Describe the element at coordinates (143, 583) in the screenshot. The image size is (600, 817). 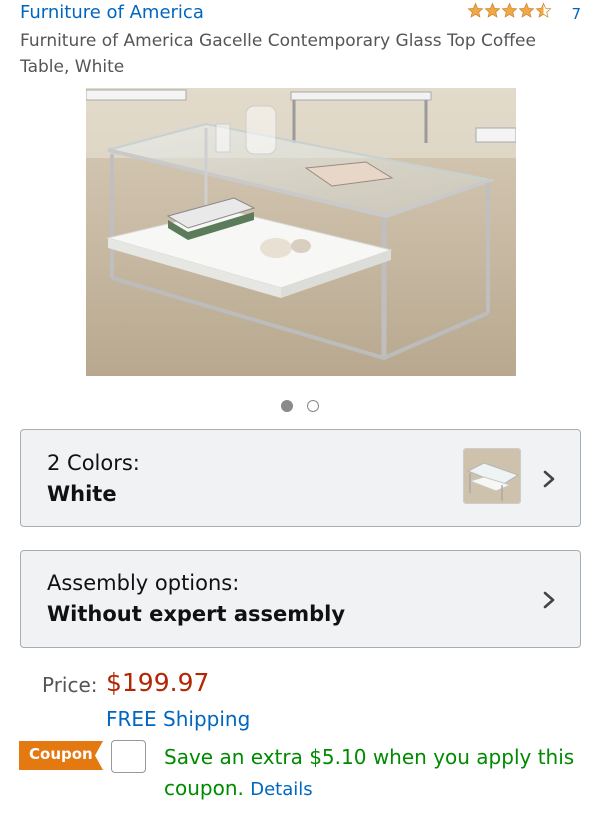
I see `assembly-option-label: Assembly options:` at that location.